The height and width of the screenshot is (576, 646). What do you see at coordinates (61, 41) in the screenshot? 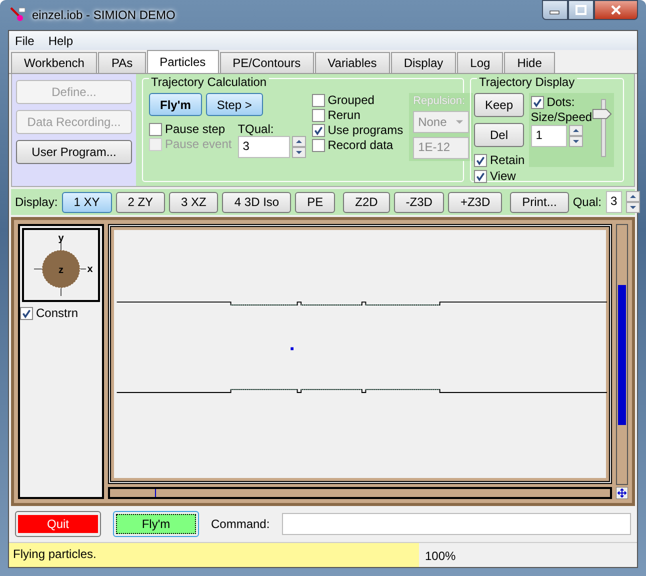
I see `menu-item: Help` at bounding box center [61, 41].